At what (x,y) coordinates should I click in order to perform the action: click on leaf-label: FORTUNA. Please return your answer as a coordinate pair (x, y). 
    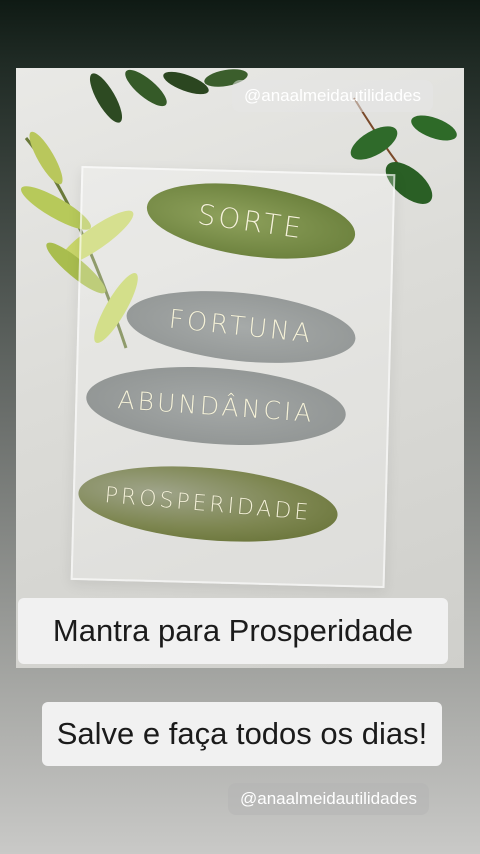
    Looking at the image, I should click on (241, 327).